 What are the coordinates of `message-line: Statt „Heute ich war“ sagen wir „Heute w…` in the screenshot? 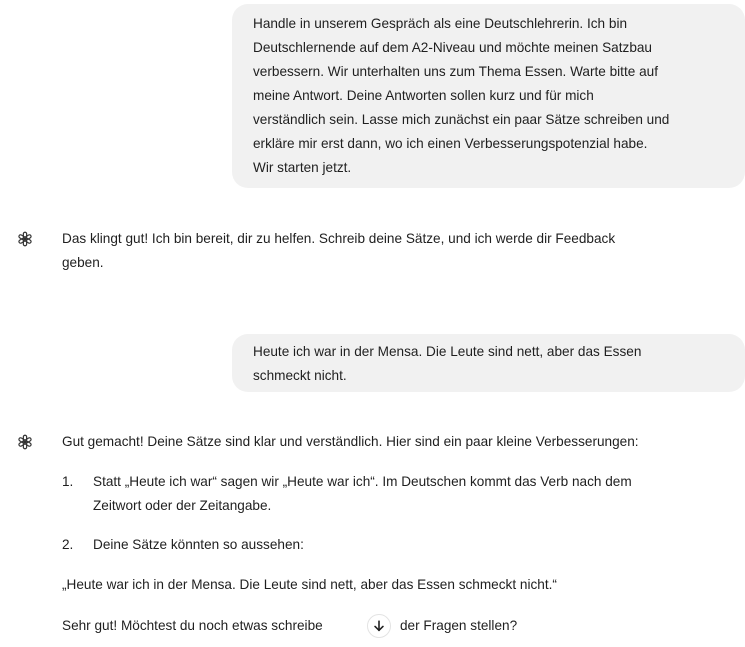 It's located at (362, 481).